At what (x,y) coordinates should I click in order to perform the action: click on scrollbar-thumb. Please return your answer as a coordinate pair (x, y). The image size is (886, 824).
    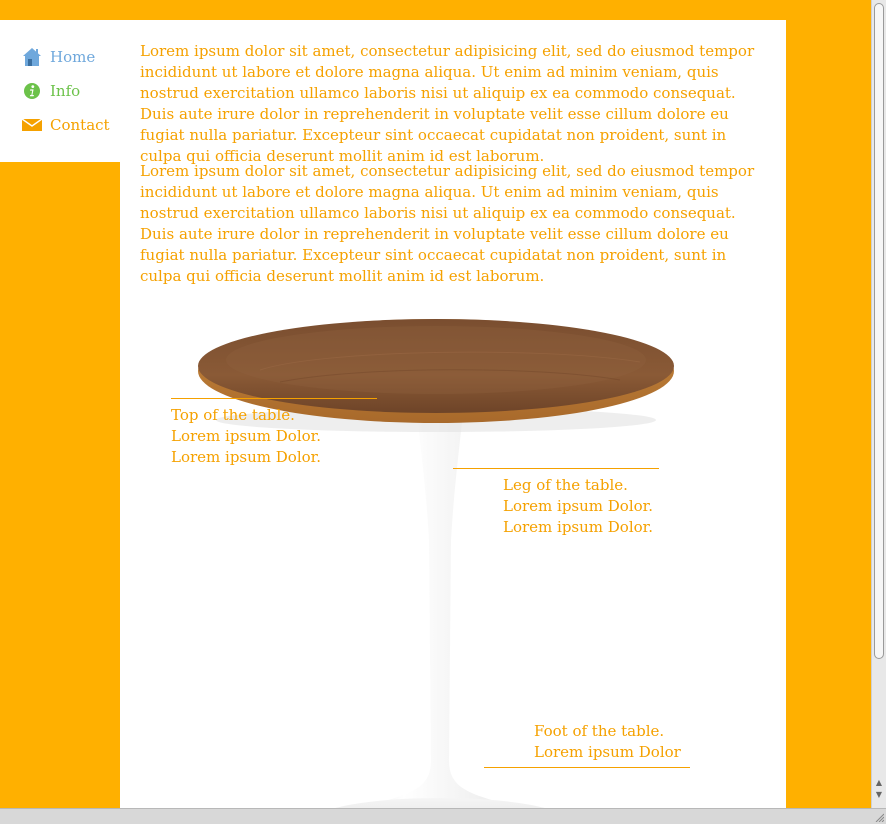
    Looking at the image, I should click on (879, 331).